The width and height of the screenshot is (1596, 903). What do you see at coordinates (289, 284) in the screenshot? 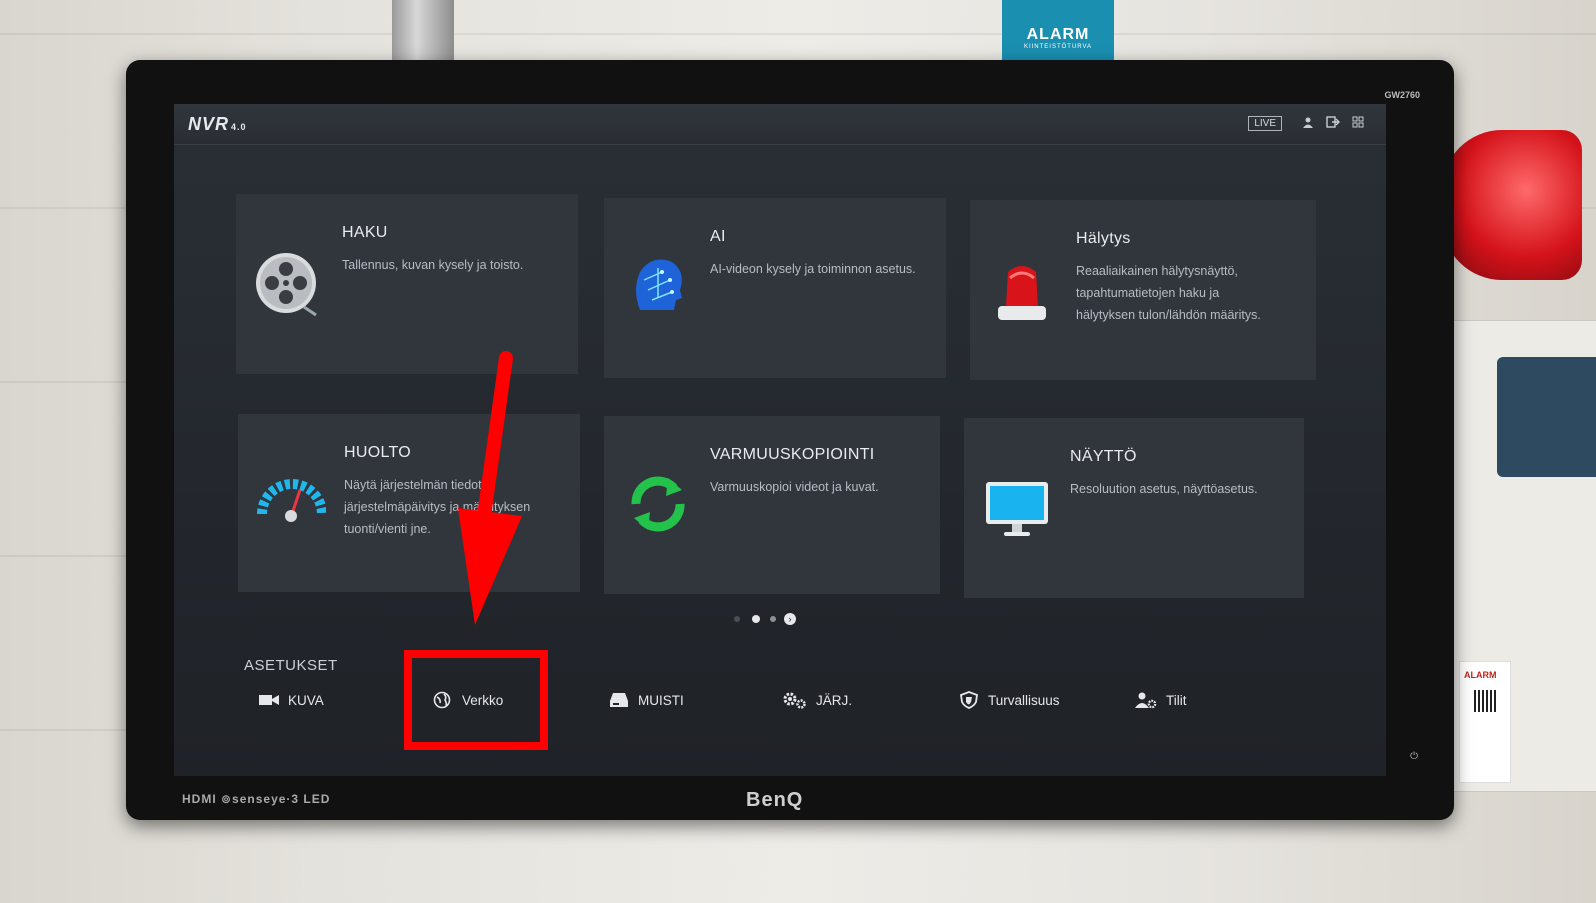
I see `film-reel-icon` at bounding box center [289, 284].